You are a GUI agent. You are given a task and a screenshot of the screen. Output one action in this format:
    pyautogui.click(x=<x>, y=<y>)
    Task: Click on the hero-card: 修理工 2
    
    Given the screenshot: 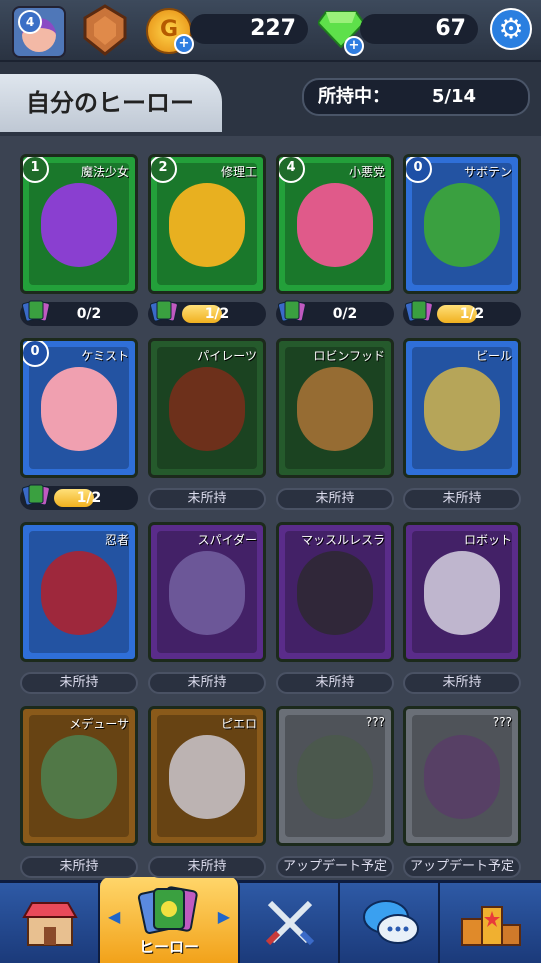 What is the action you would take?
    pyautogui.click(x=207, y=224)
    